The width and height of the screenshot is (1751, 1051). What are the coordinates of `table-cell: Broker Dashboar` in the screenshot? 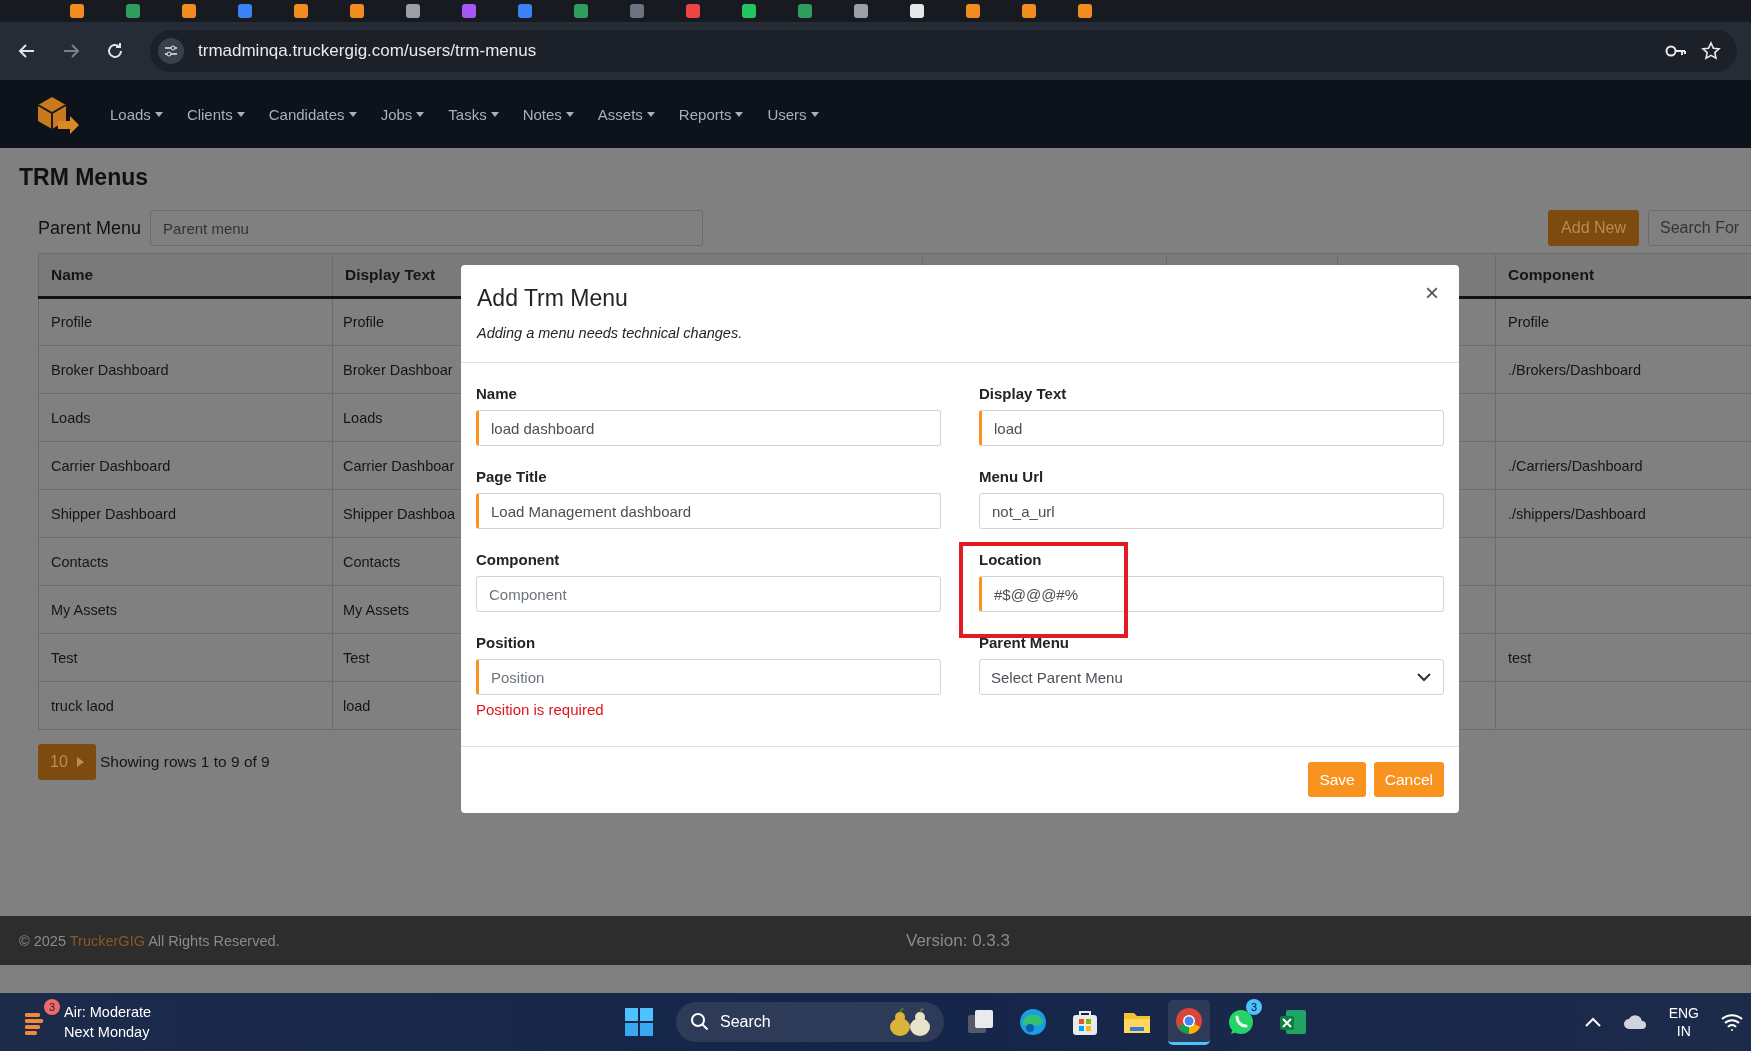 It's located at (398, 369).